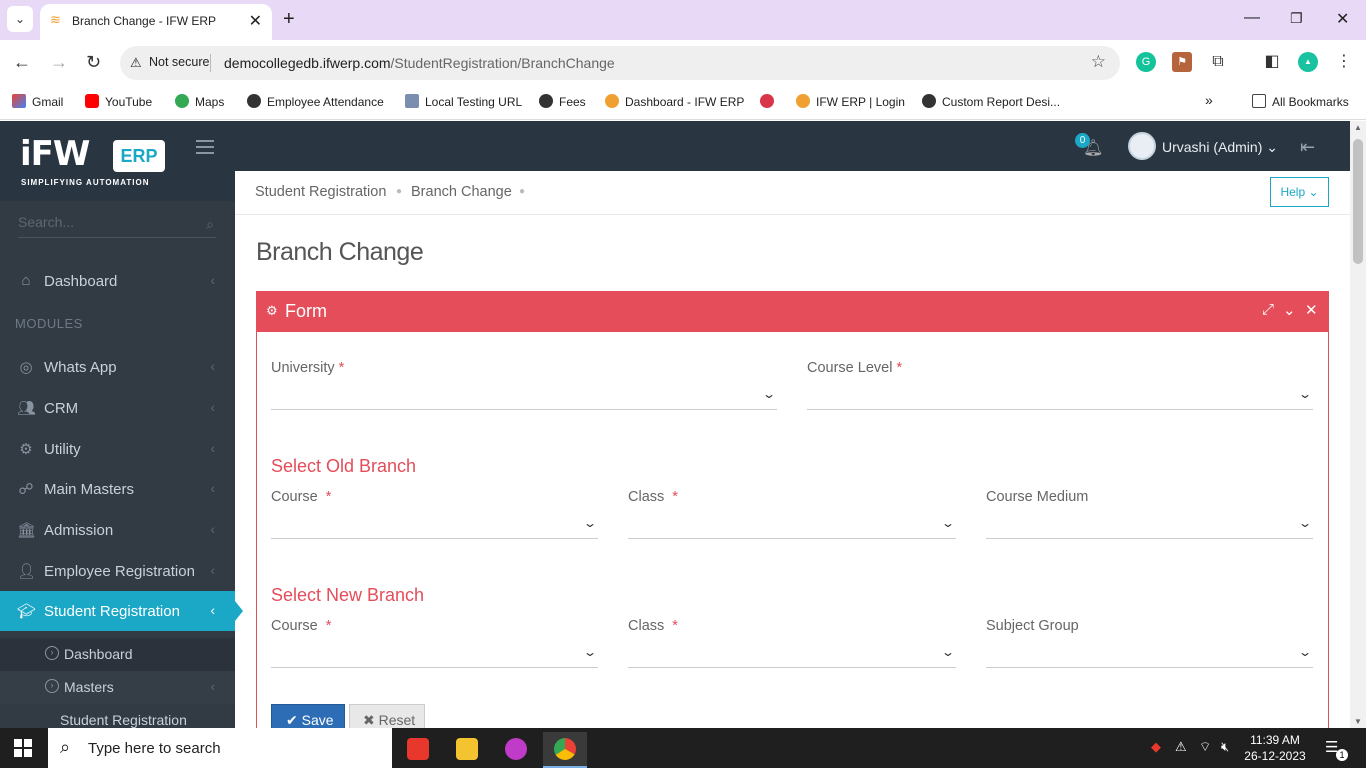 This screenshot has width=1366, height=768. I want to click on bookmark-label: Employee Attendance, so click(325, 102).